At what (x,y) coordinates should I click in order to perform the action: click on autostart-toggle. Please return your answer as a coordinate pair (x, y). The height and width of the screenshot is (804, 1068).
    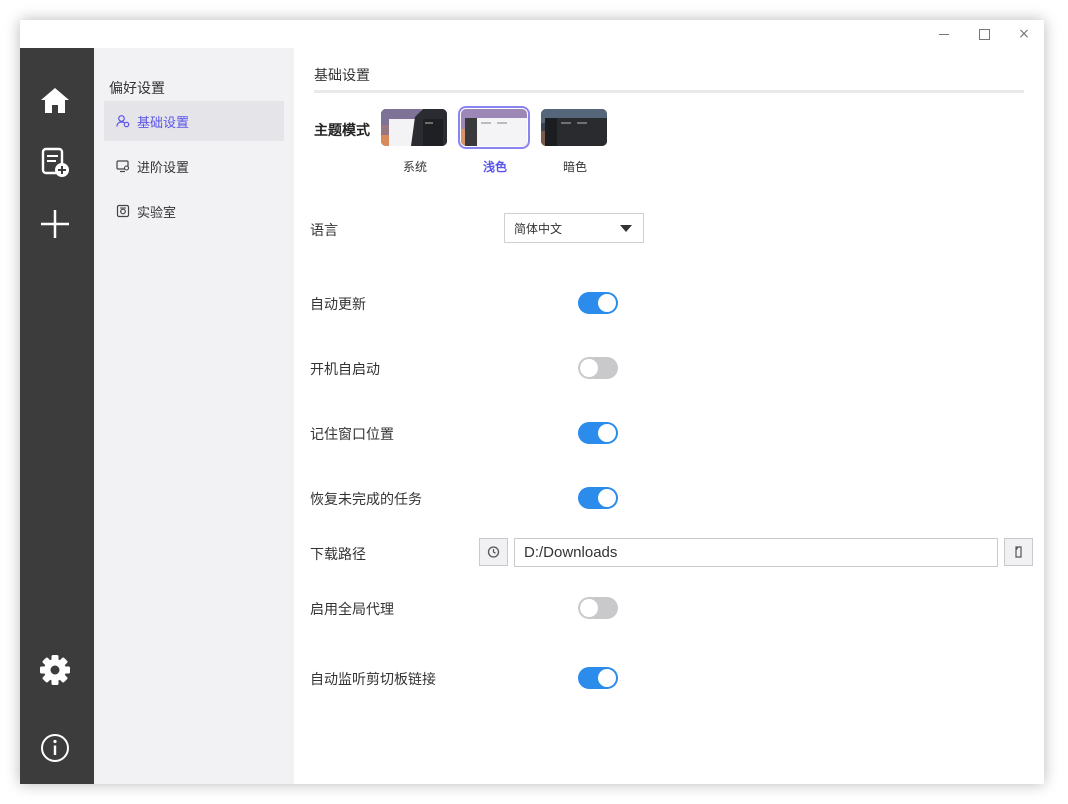
    Looking at the image, I should click on (598, 368).